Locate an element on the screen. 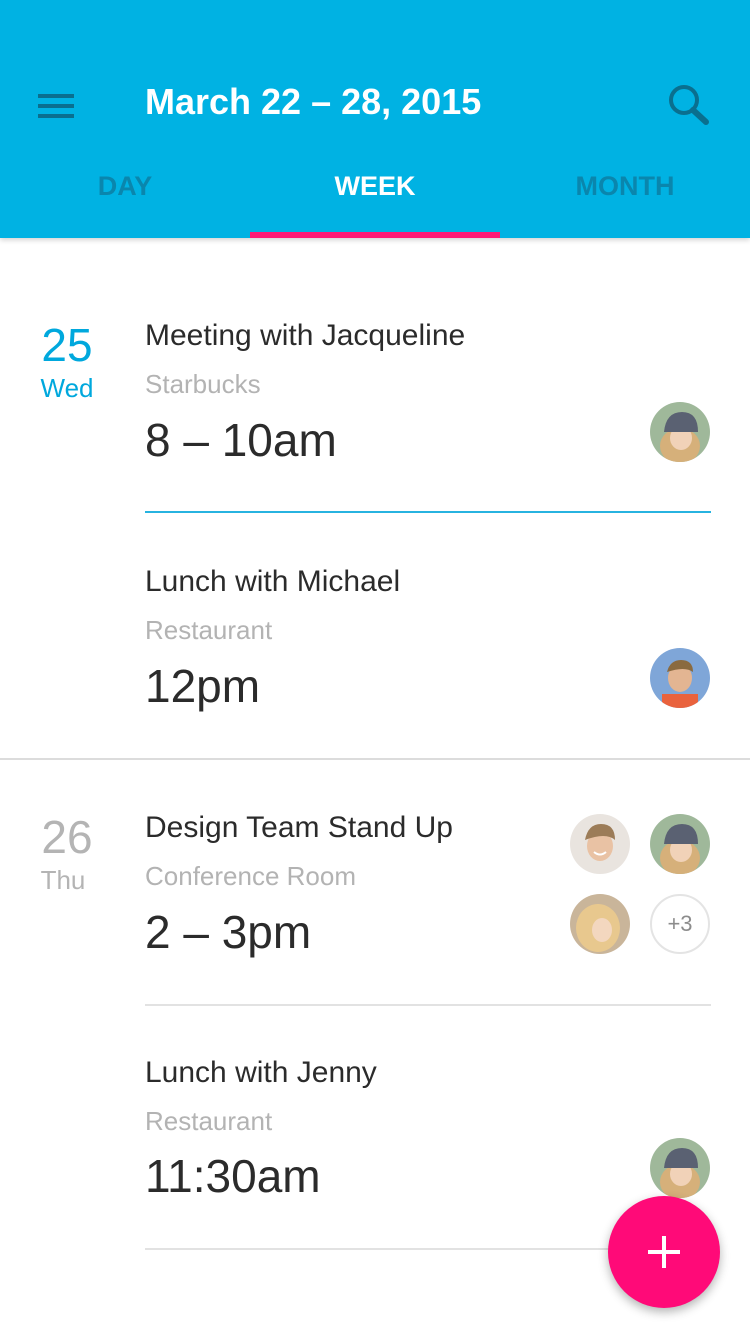 The width and height of the screenshot is (750, 1334). event-location: Conference Room is located at coordinates (250, 876).